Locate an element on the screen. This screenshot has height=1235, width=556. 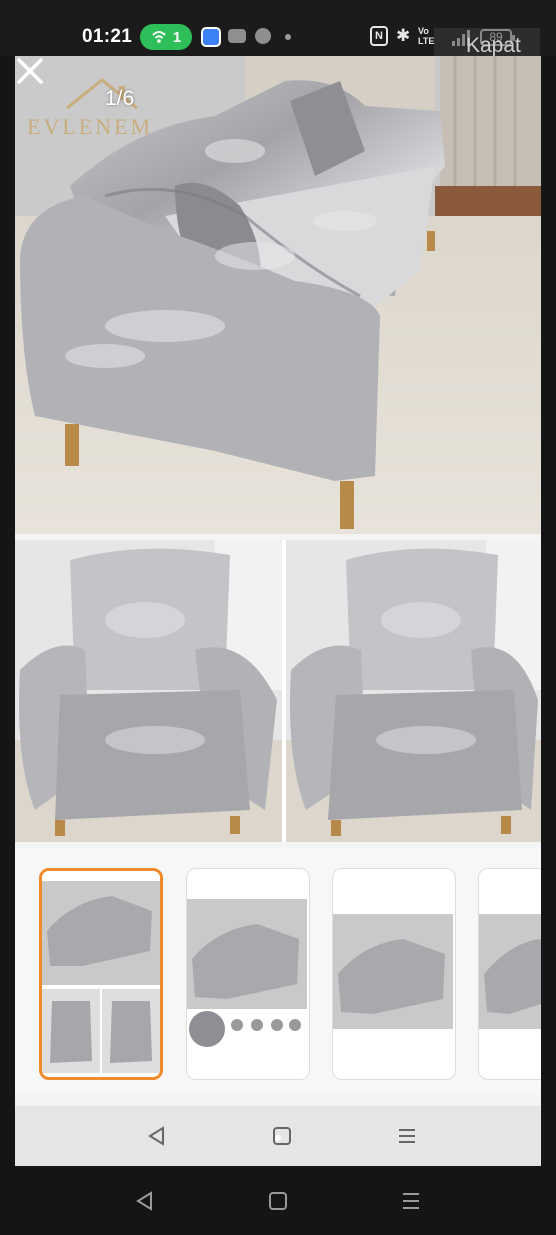
system-navigation-bar is located at coordinates (278, 1200).